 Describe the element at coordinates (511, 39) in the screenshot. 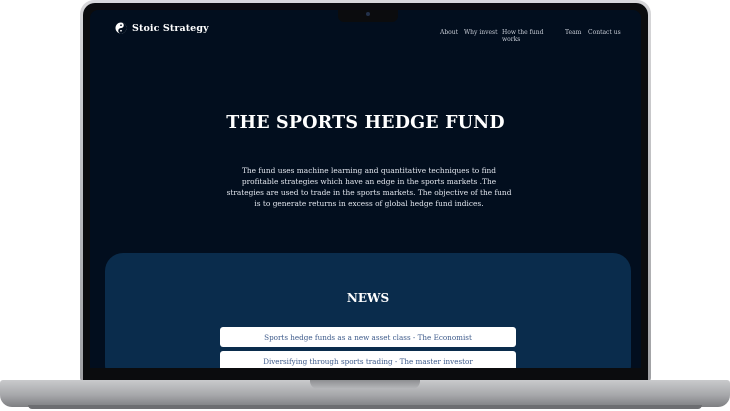

I see `nav-how-line2: works` at that location.